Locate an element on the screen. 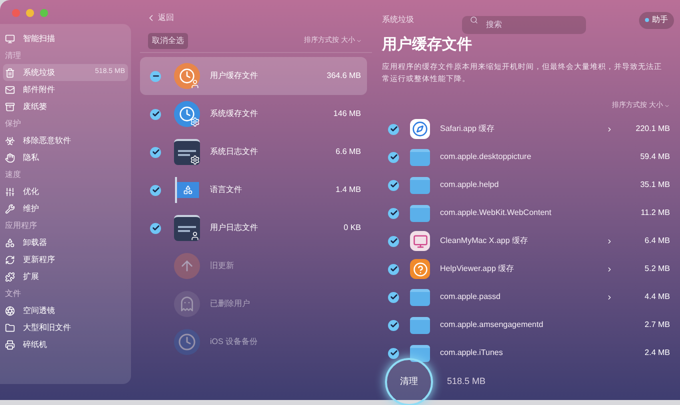  sidebar-label: 维护 is located at coordinates (31, 208).